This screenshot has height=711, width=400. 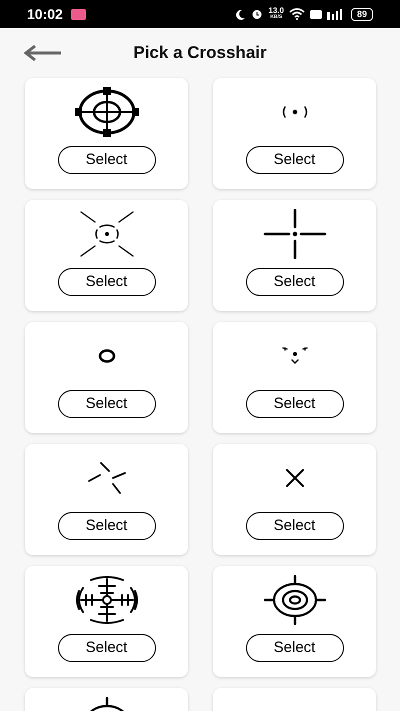 What do you see at coordinates (276, 10) in the screenshot?
I see `network-speed: 13.0` at bounding box center [276, 10].